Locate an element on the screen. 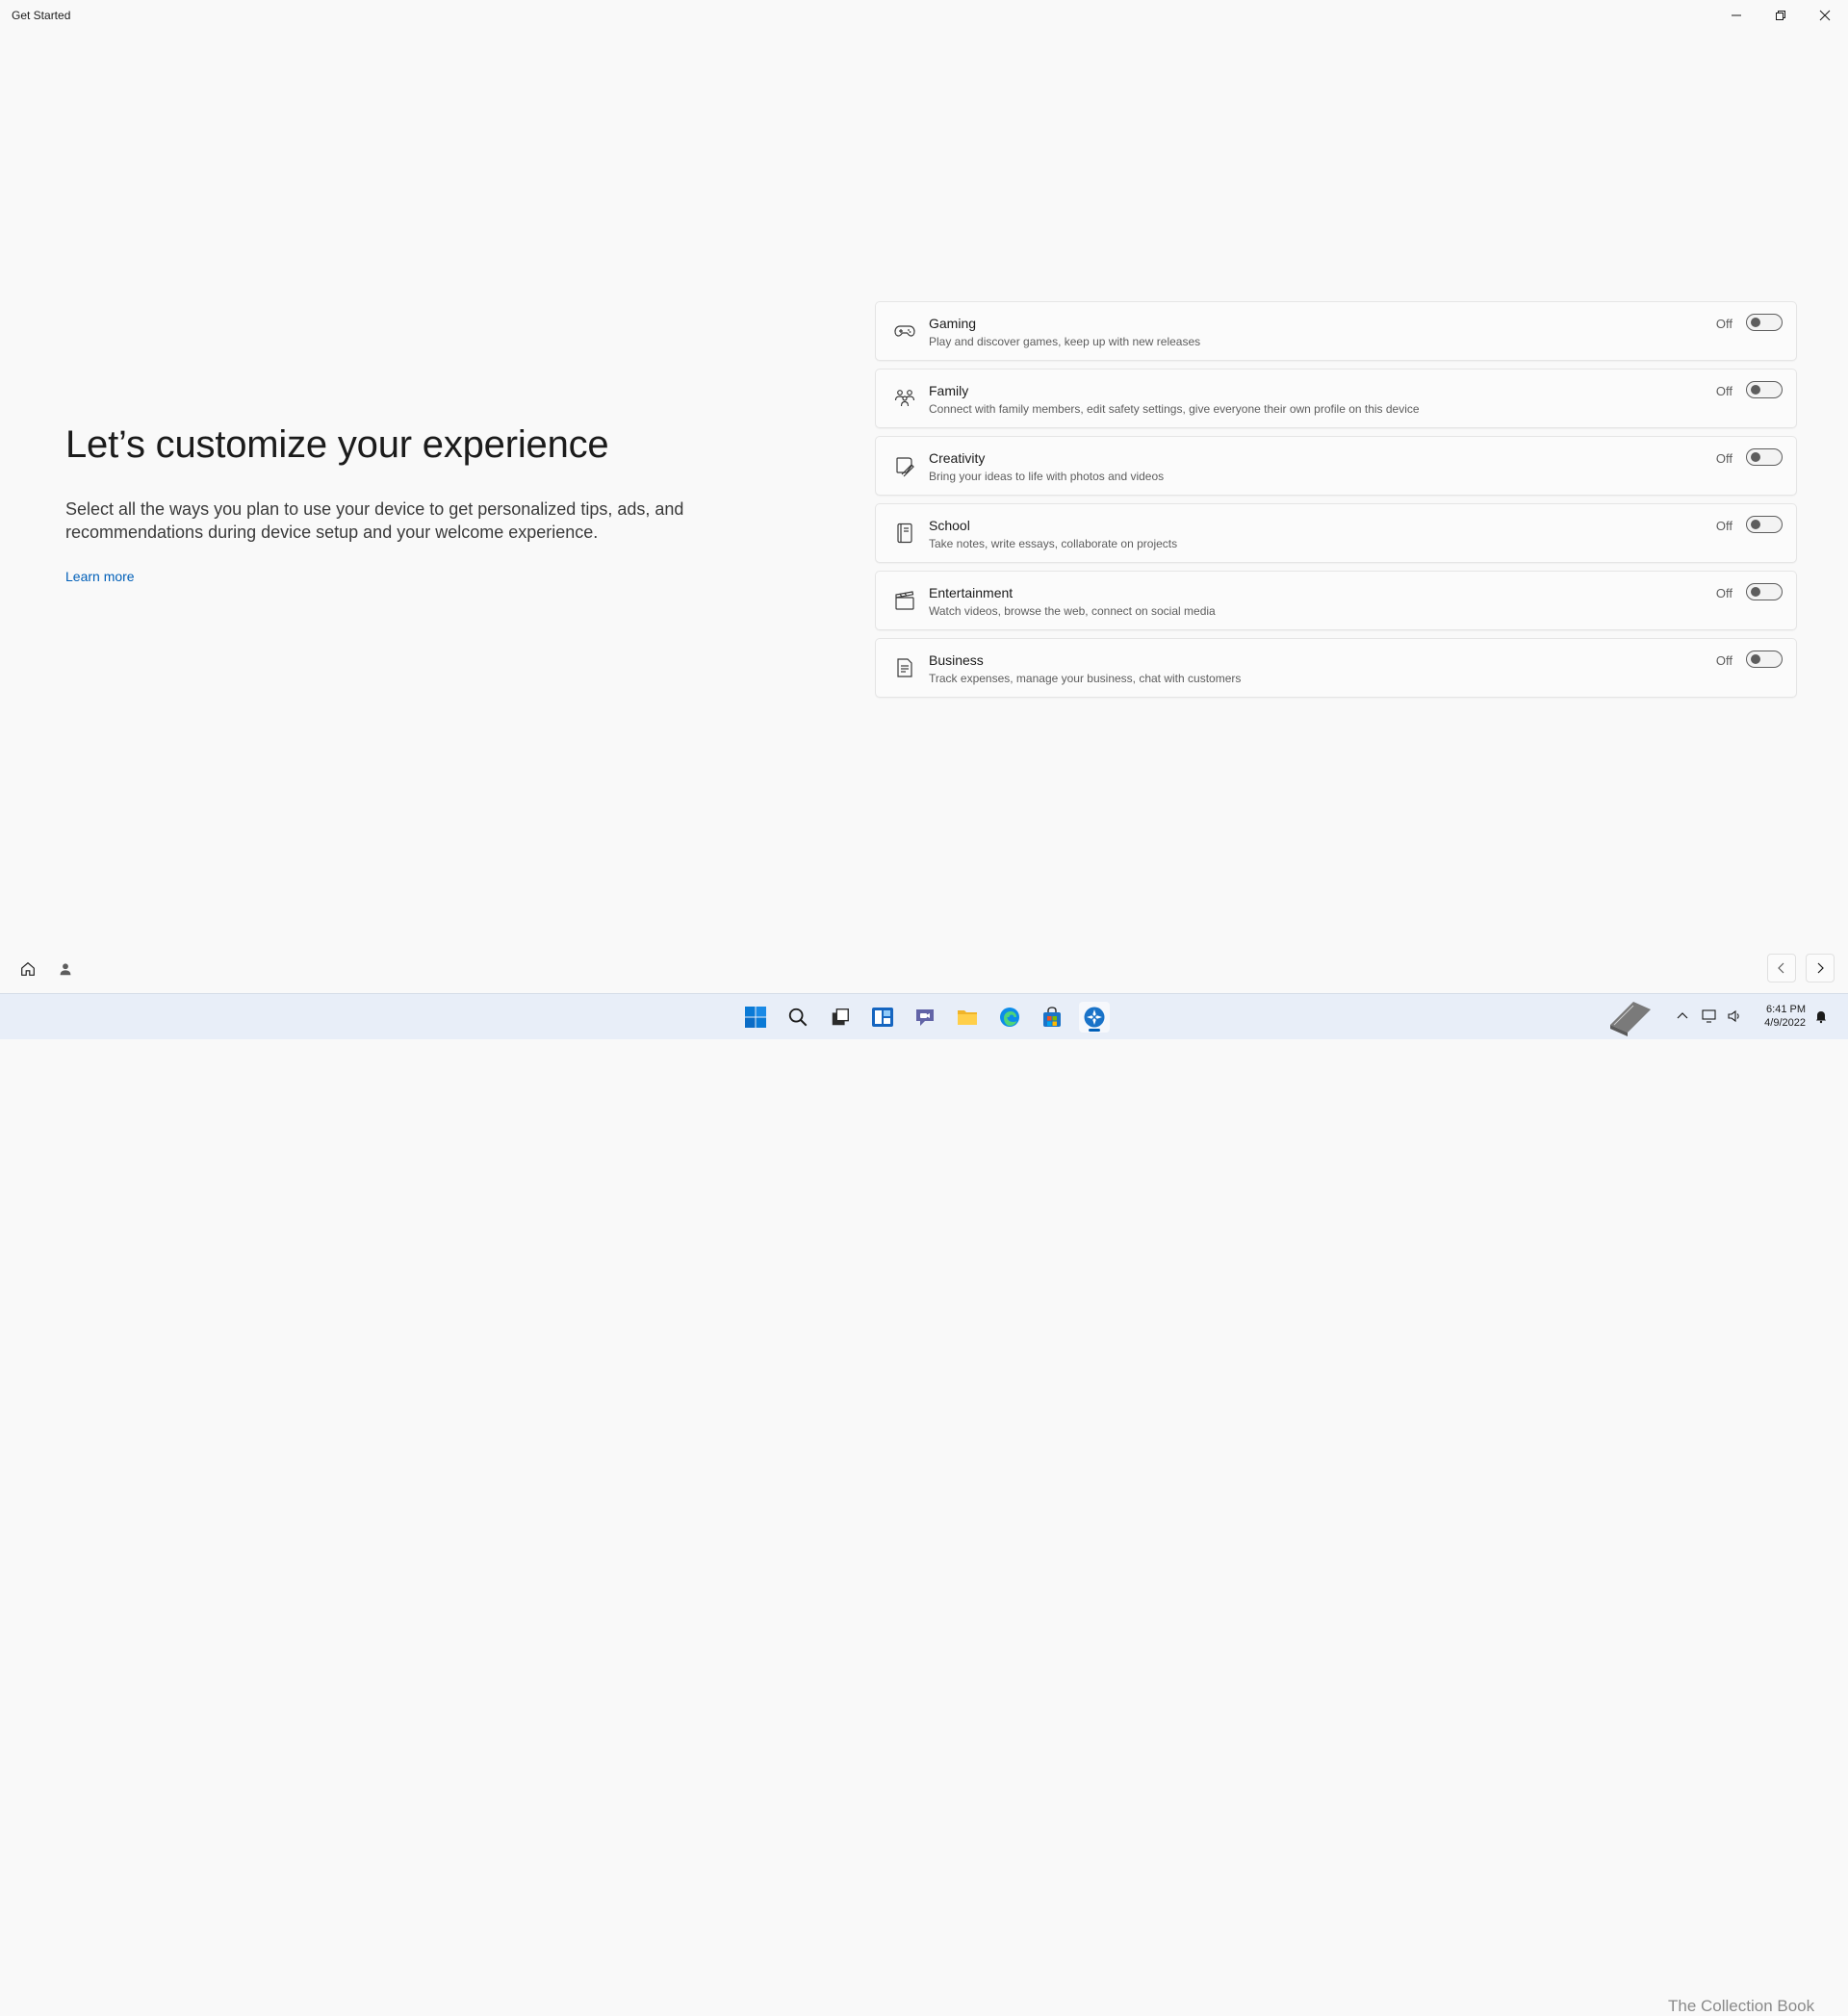  chat-icon is located at coordinates (925, 1017).